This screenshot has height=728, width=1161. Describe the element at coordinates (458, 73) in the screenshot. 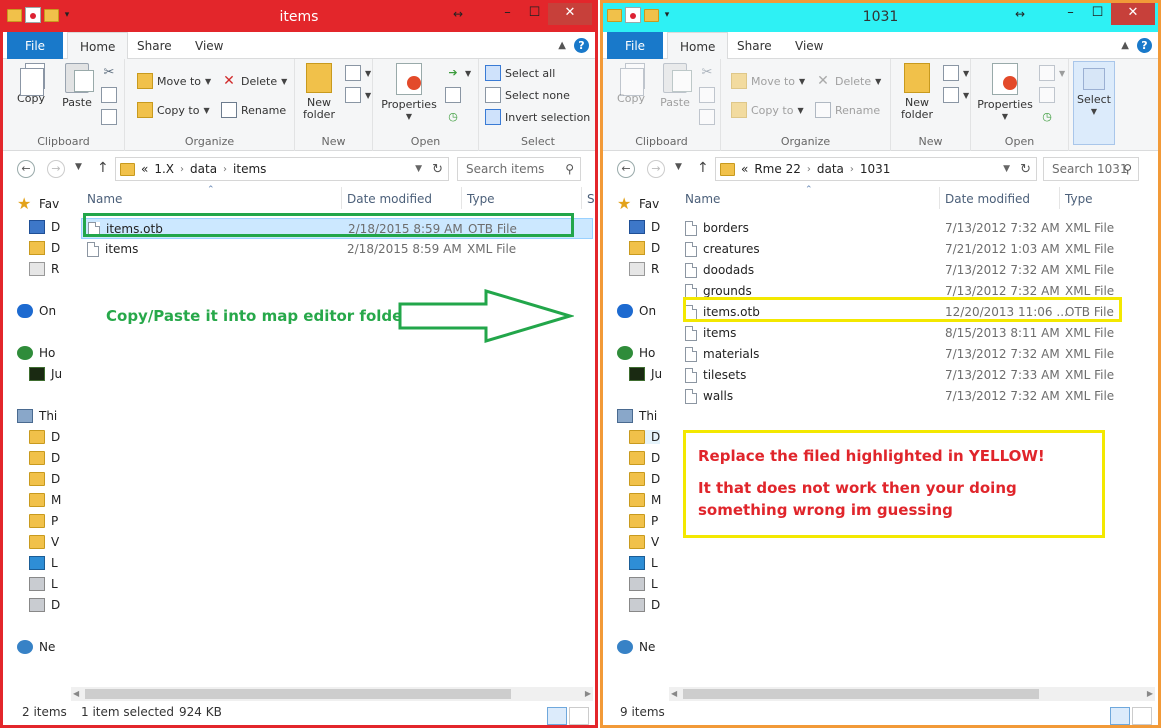

I see `open-button: ➔ ▼` at that location.